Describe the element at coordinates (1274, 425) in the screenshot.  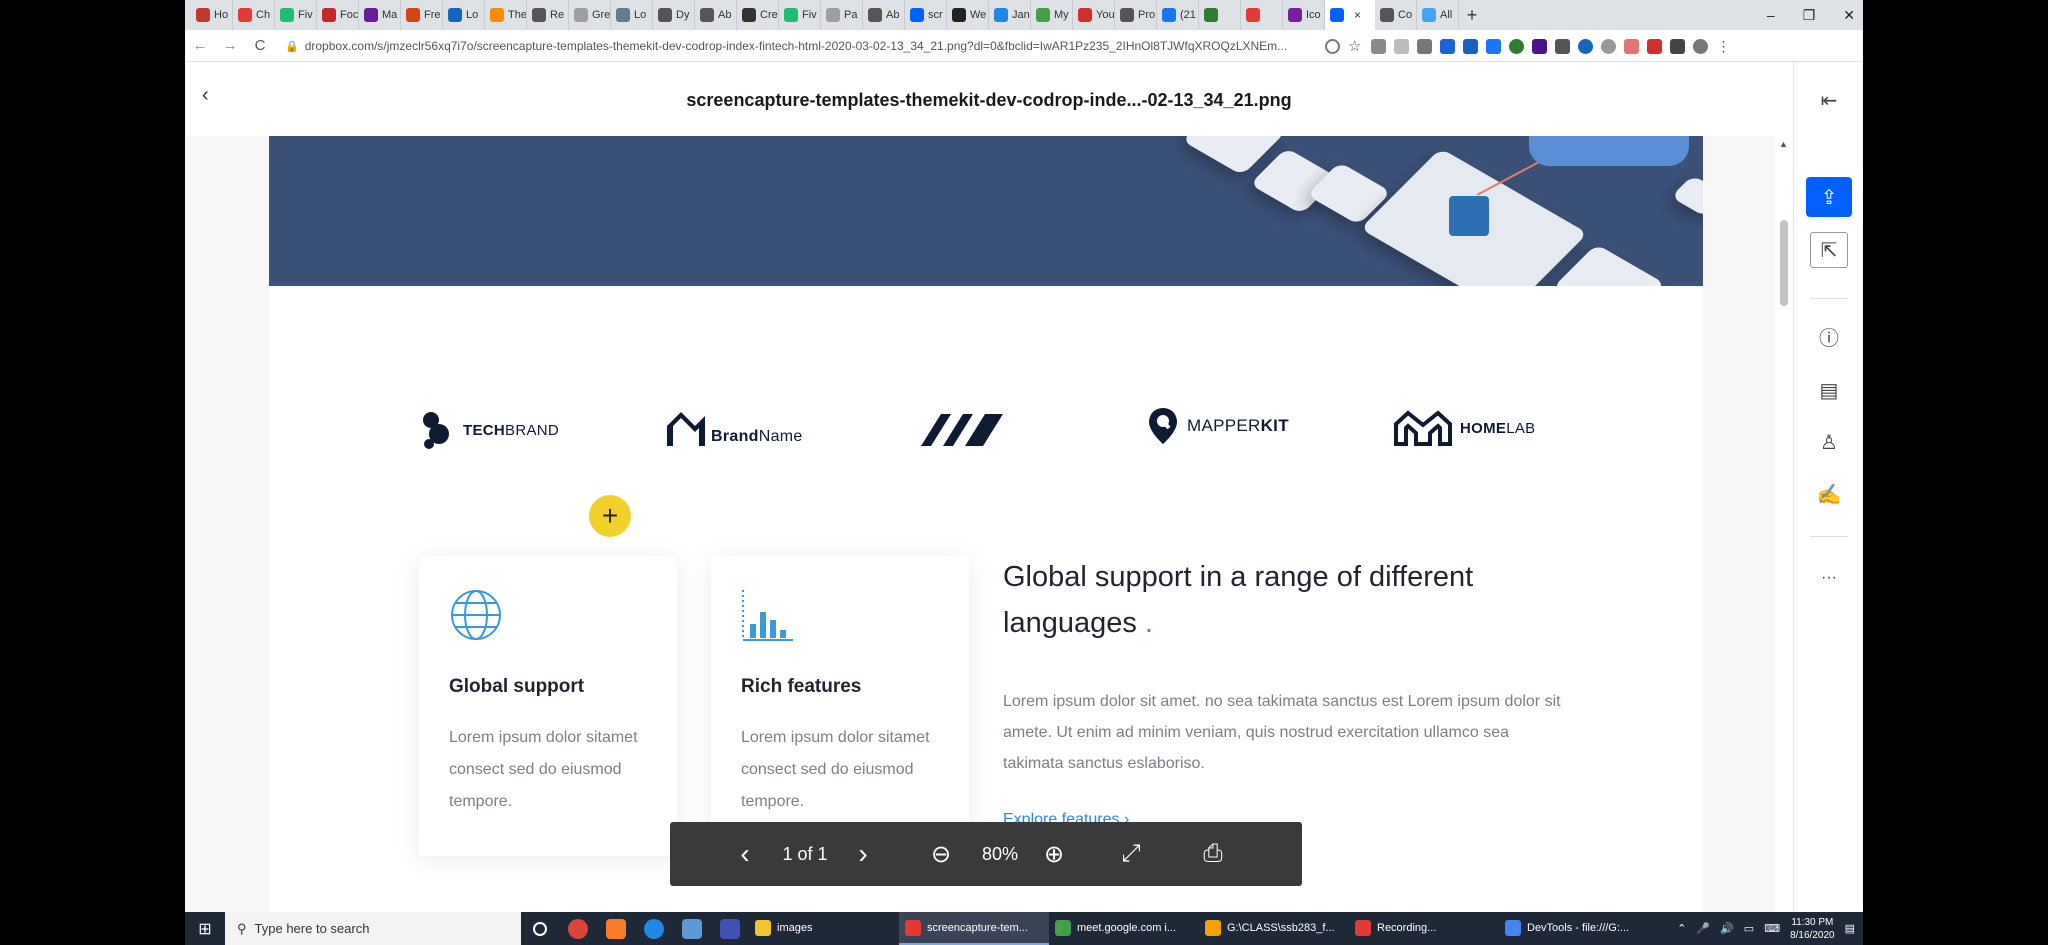
I see `logo-mapperkit-bold: KIT` at that location.